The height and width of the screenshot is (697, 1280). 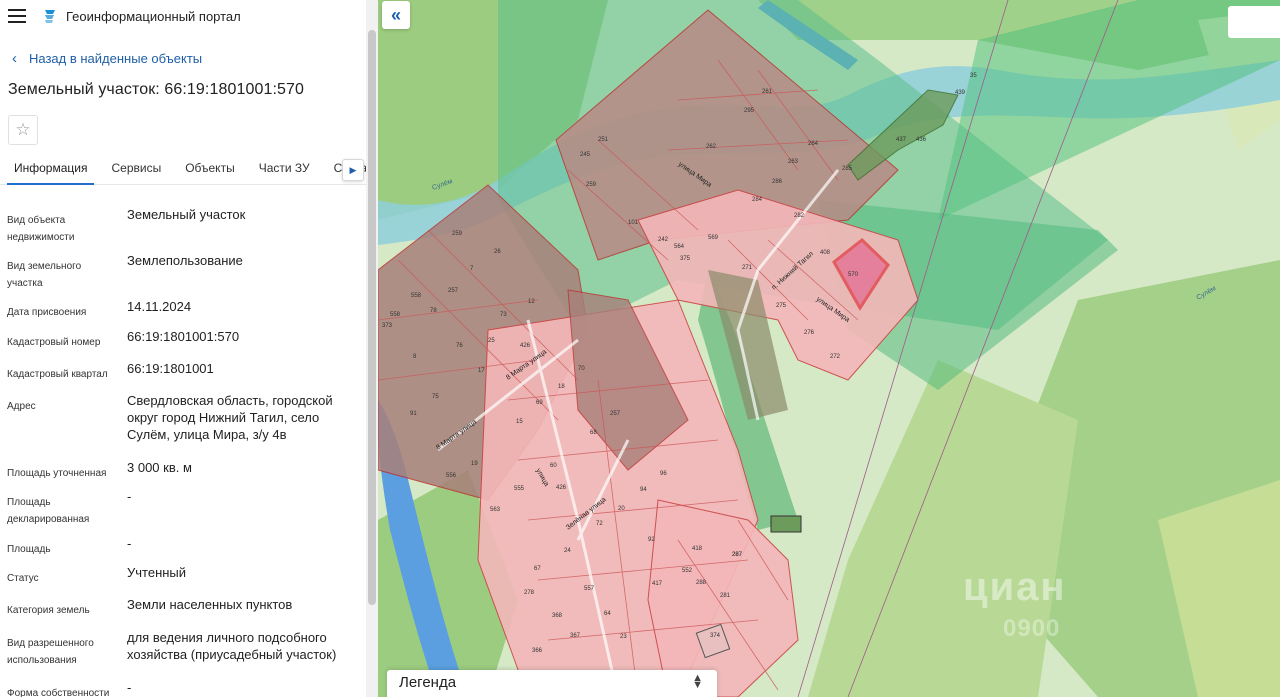 I want to click on collapse-panel-button: «, so click(x=396, y=15).